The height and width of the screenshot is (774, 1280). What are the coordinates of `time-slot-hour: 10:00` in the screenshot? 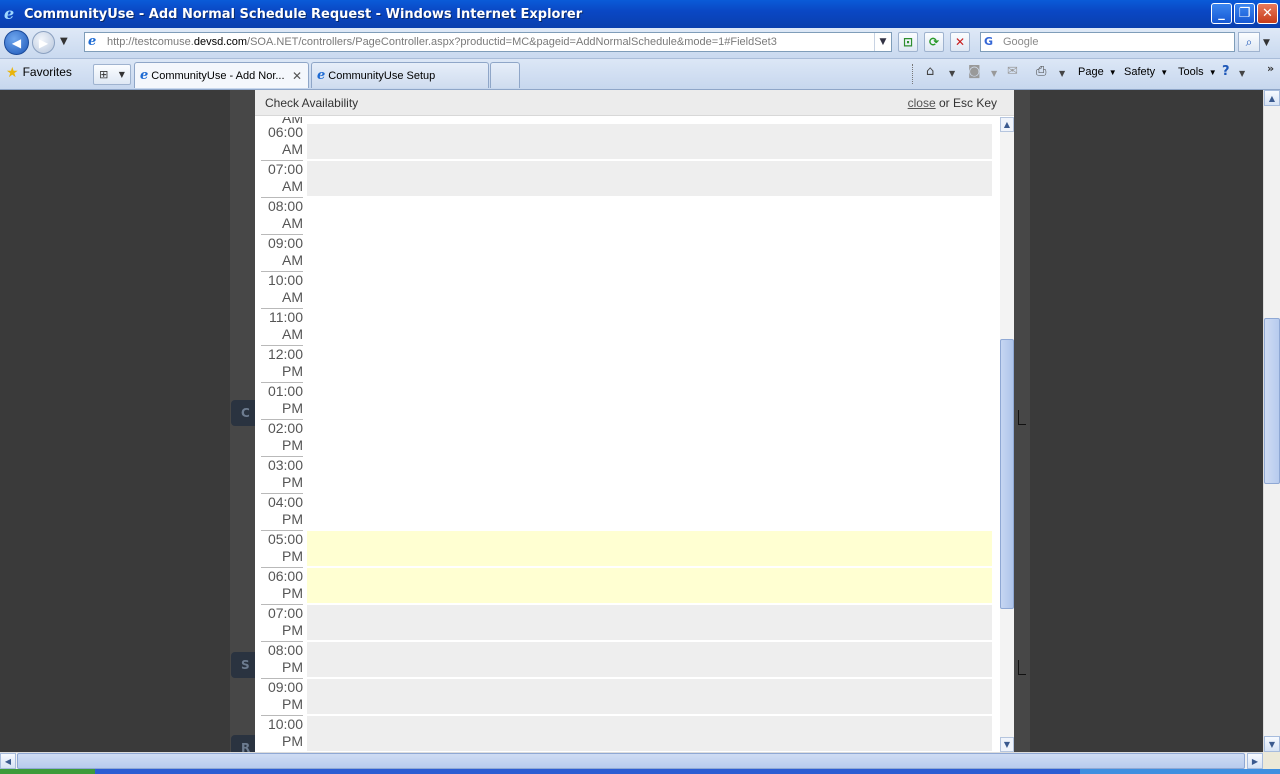 It's located at (285, 280).